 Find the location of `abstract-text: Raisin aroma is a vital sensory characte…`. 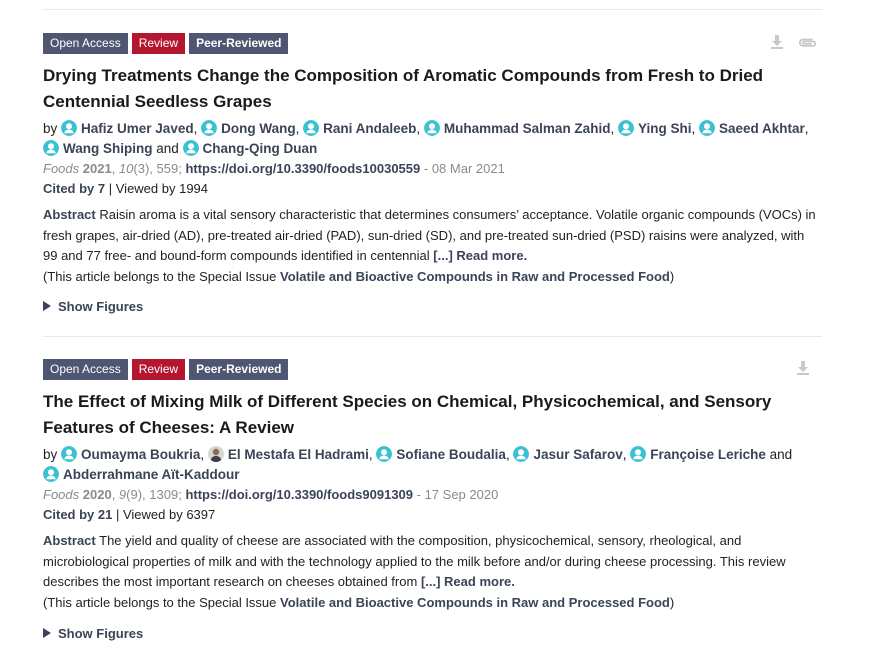

abstract-text: Raisin aroma is a vital sensory characte… is located at coordinates (429, 235).